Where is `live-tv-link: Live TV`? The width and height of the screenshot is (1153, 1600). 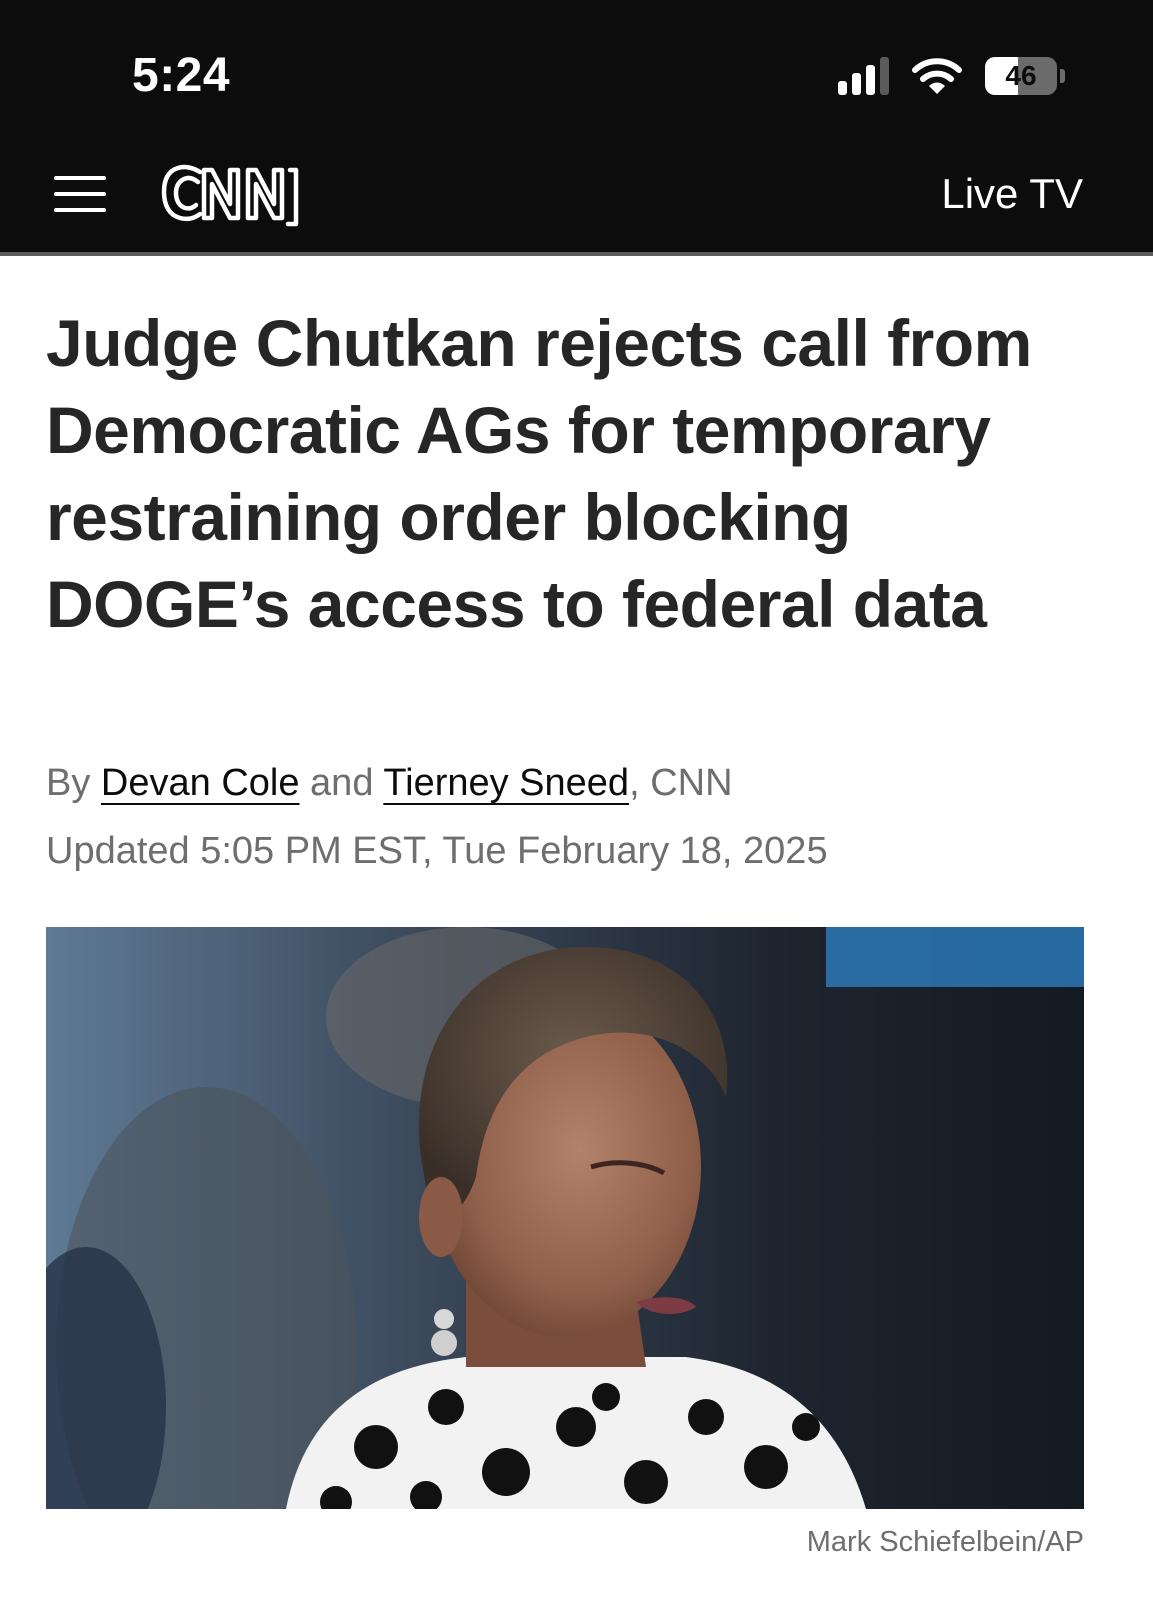 live-tv-link: Live TV is located at coordinates (1012, 194).